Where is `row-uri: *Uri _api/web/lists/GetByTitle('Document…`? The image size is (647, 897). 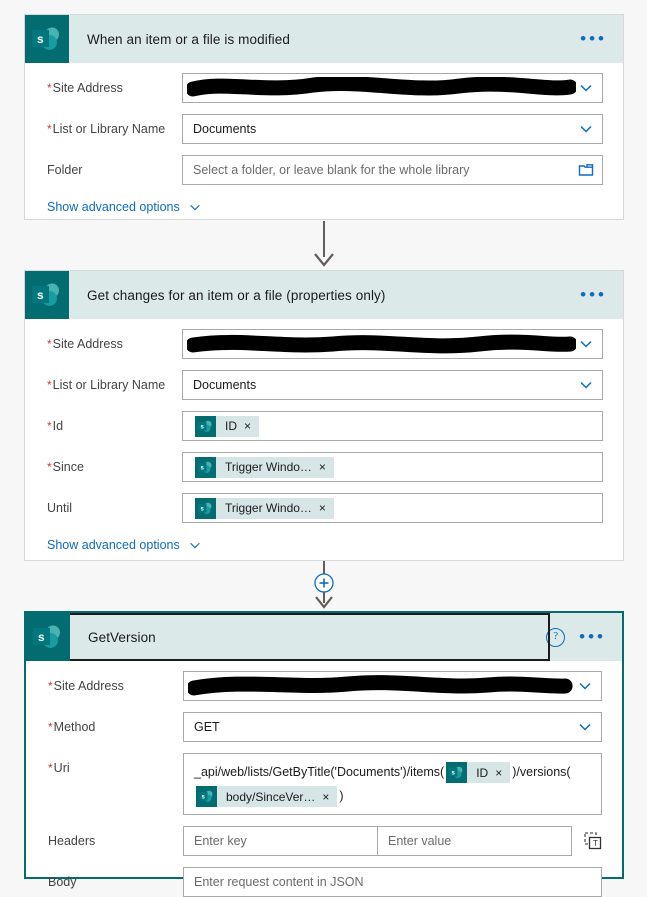
row-uri: *Uri _api/web/lists/GetByTitle('Document… is located at coordinates (324, 784).